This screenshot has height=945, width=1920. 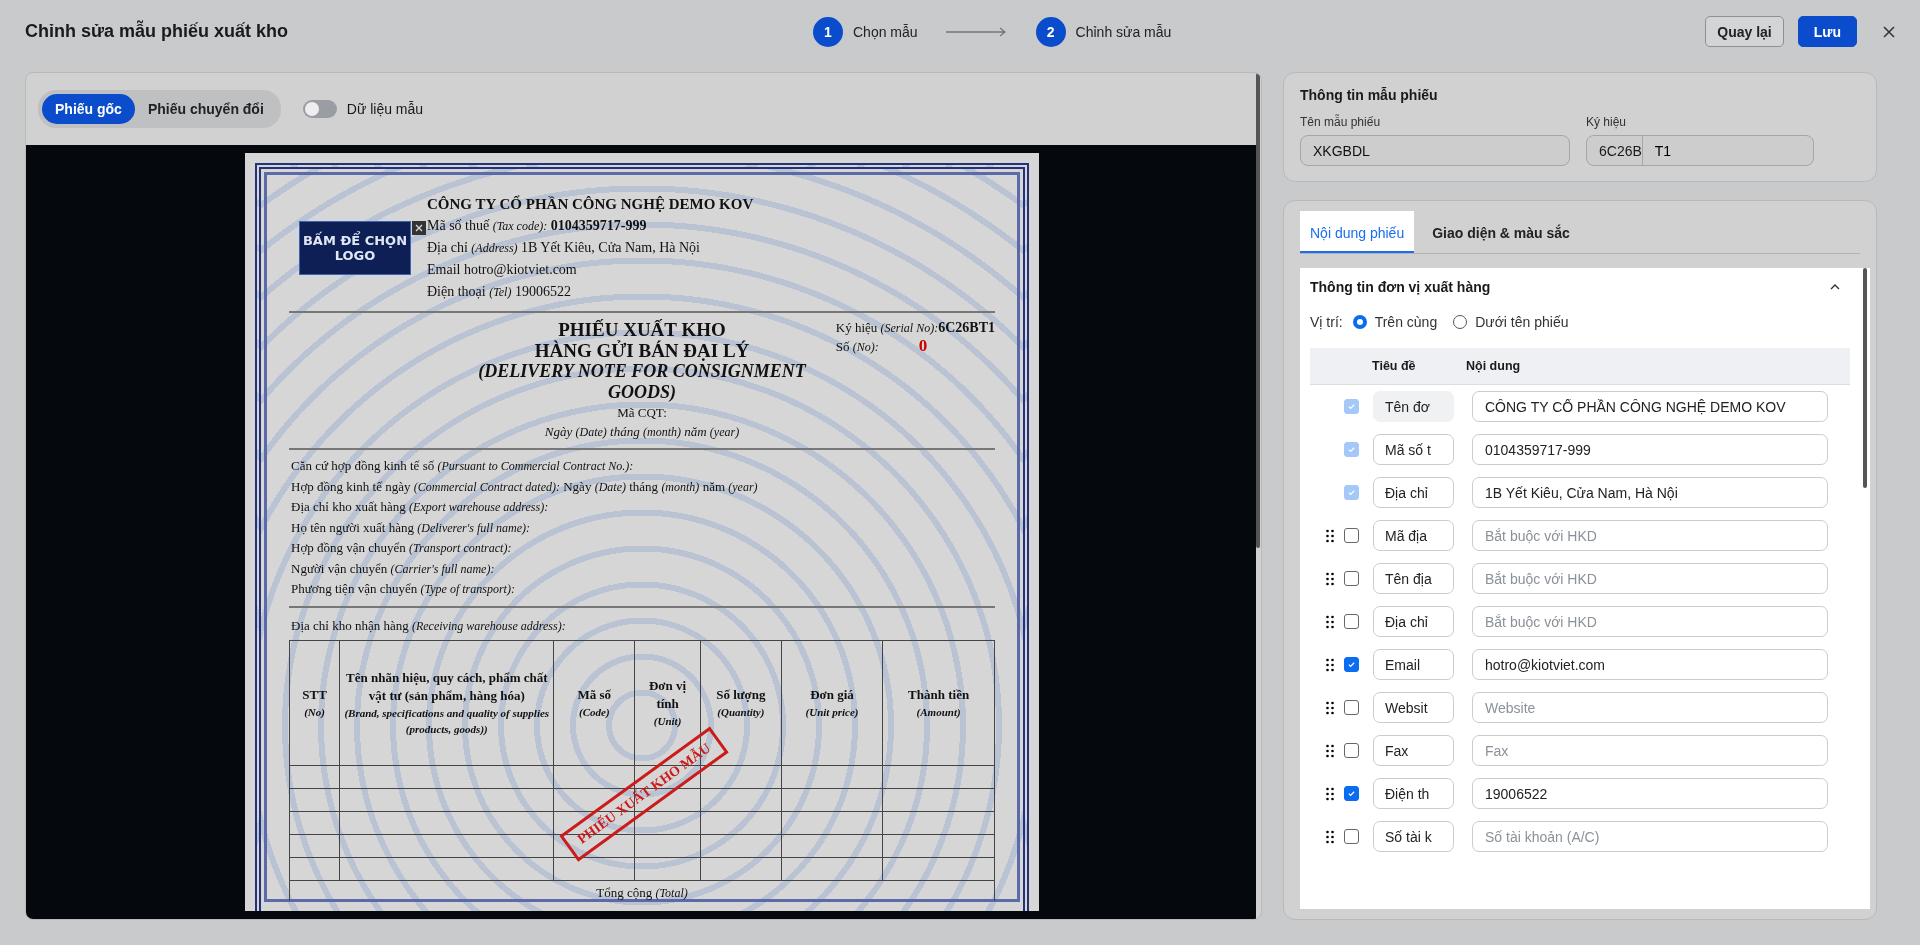 What do you see at coordinates (1827, 31) in the screenshot?
I see `save-button: Lưu` at bounding box center [1827, 31].